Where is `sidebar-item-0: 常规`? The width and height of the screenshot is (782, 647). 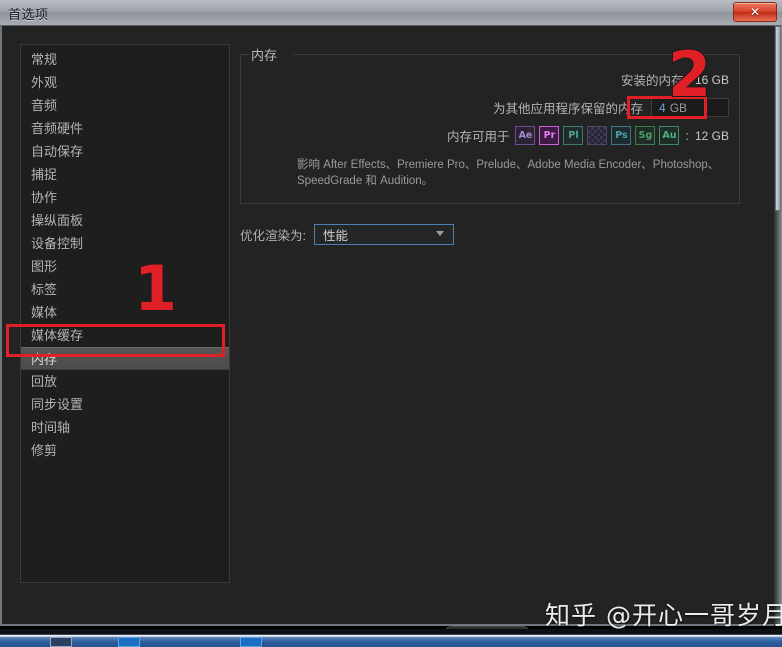
sidebar-item-0: 常规 is located at coordinates (125, 59).